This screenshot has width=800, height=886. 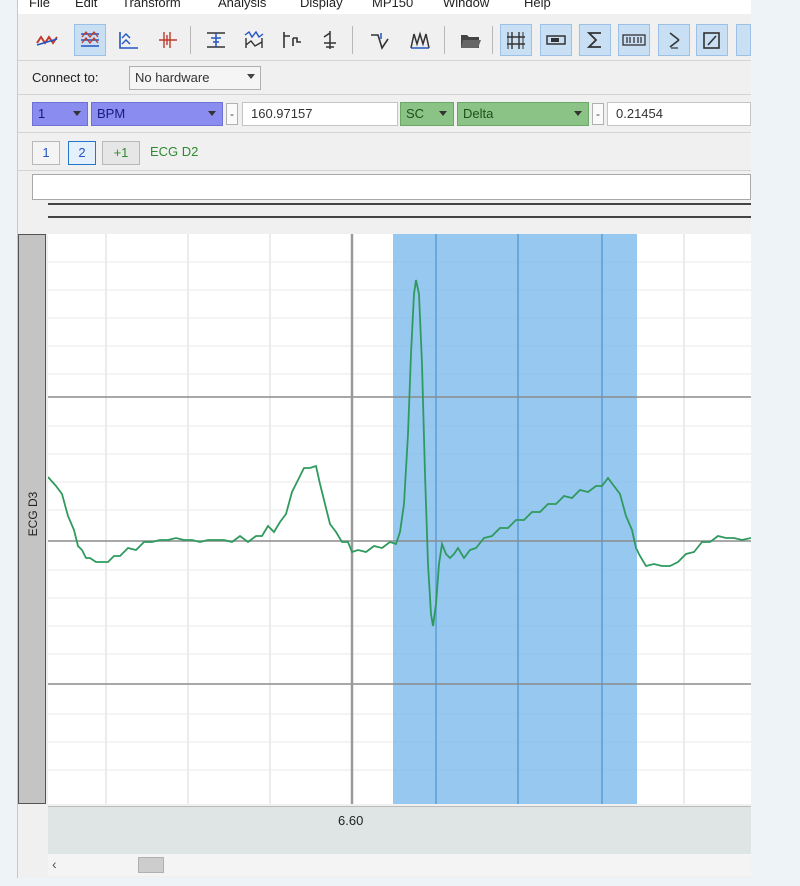 What do you see at coordinates (65, 77) in the screenshot?
I see `connect-label: Connect to:` at bounding box center [65, 77].